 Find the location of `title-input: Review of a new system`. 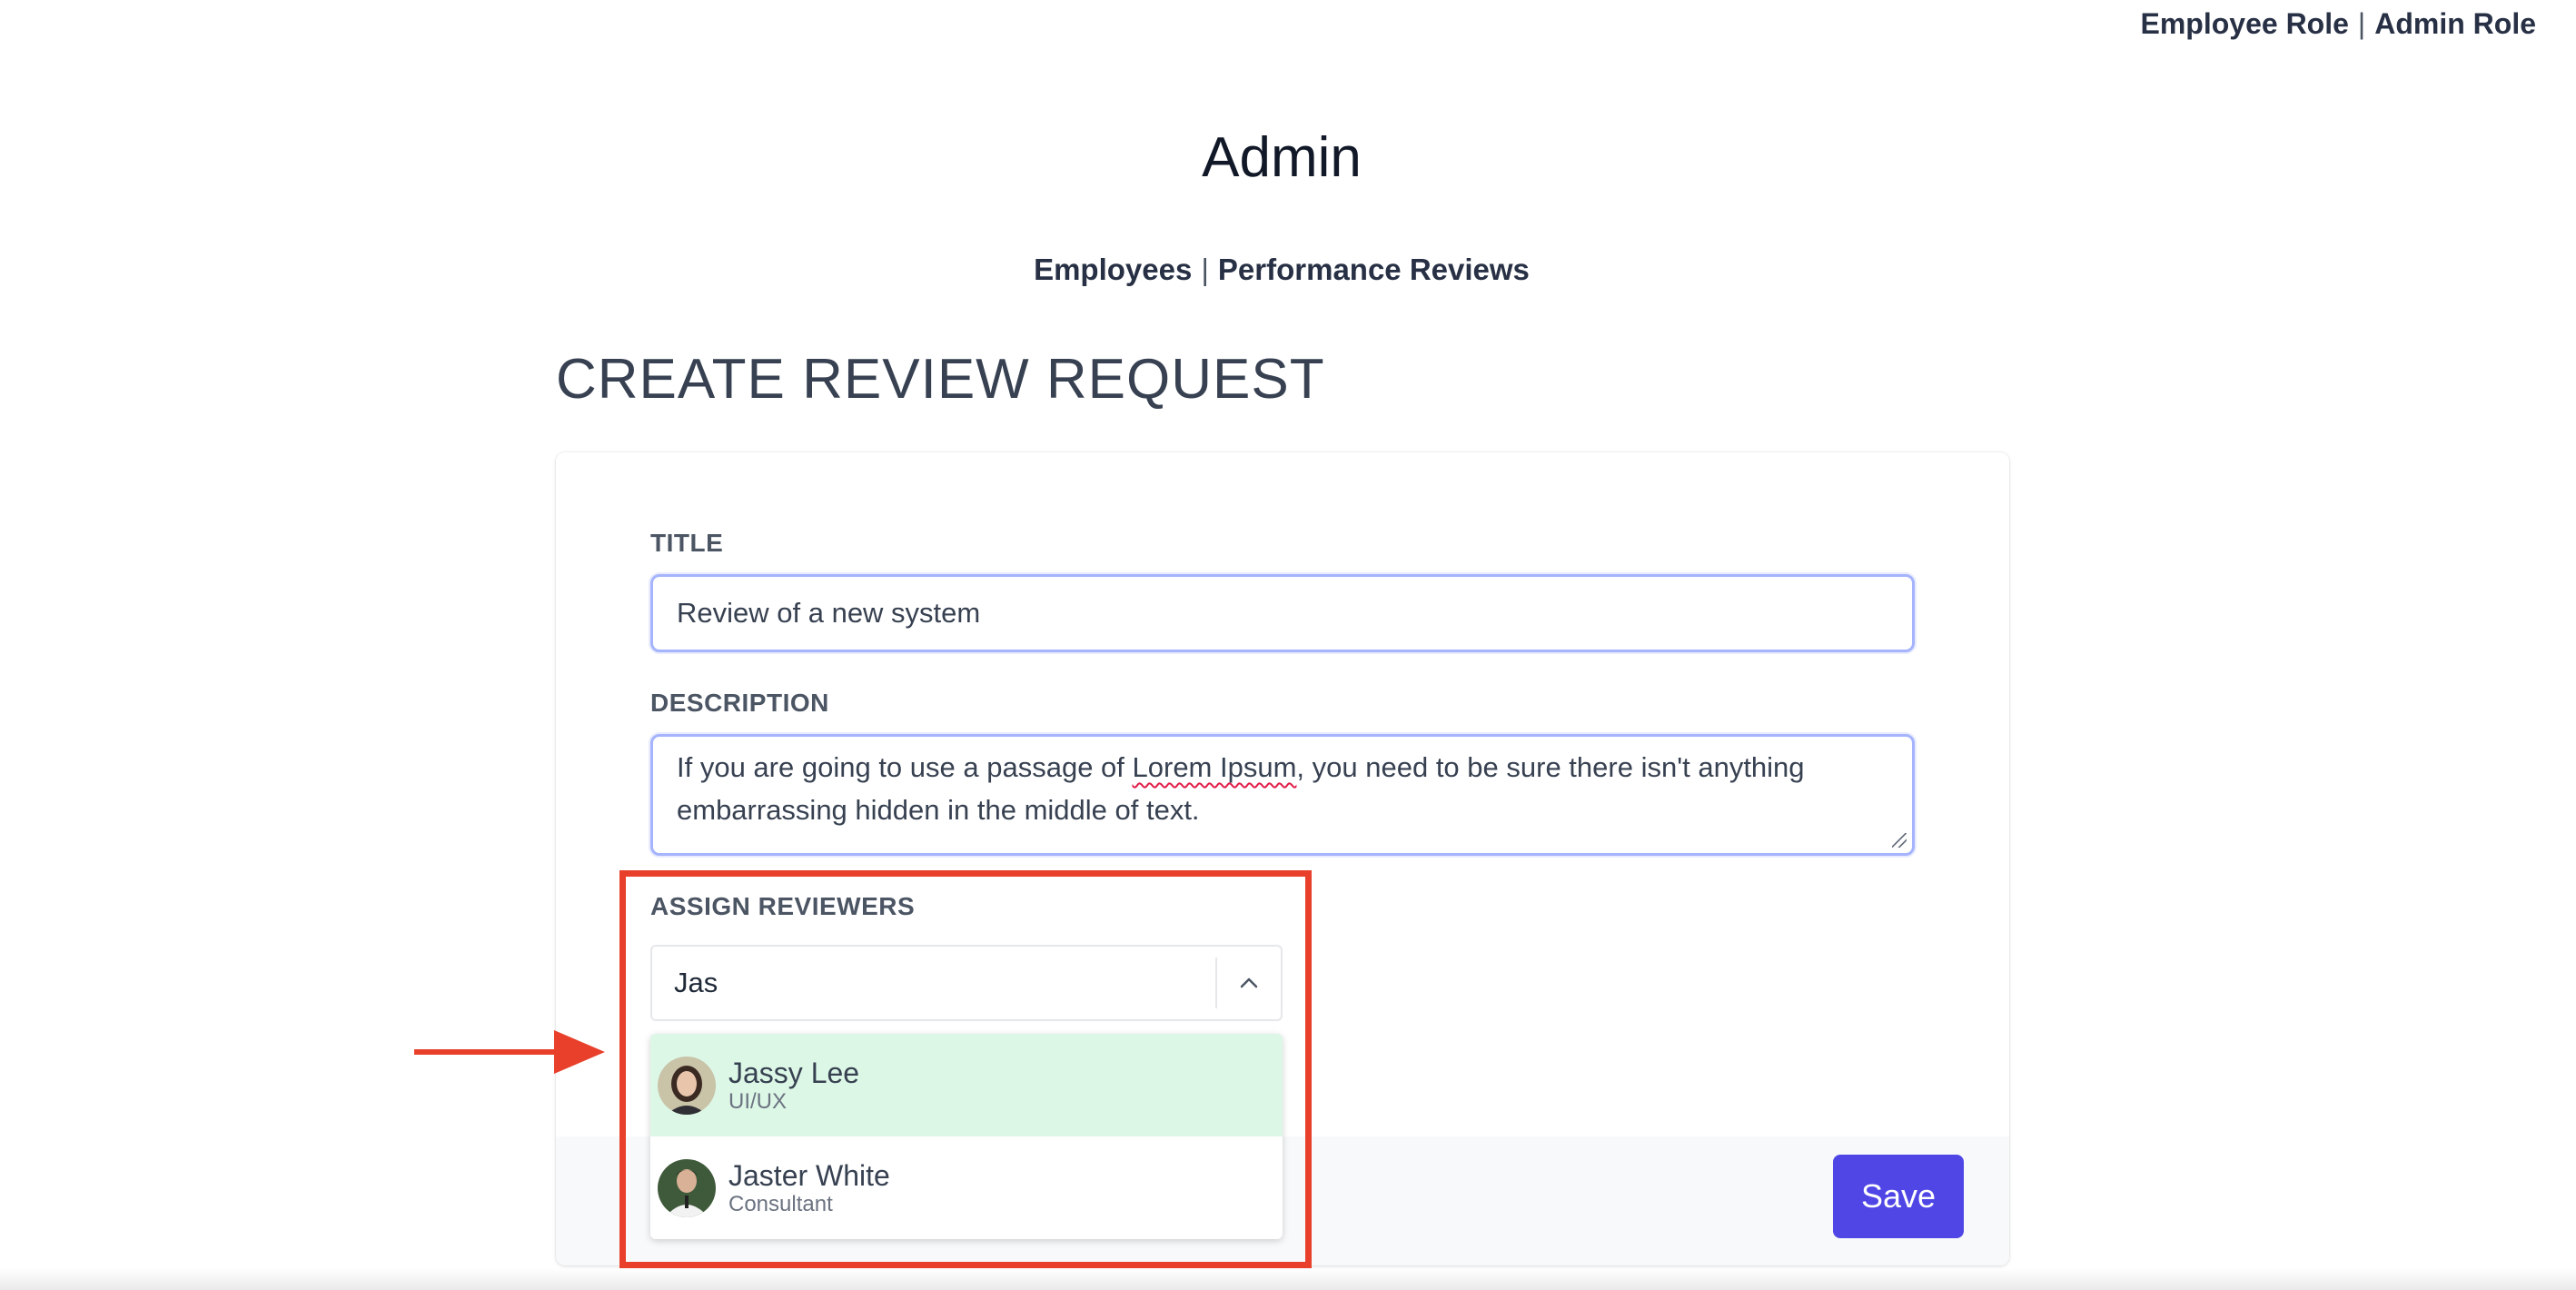

title-input: Review of a new system is located at coordinates (1282, 613).